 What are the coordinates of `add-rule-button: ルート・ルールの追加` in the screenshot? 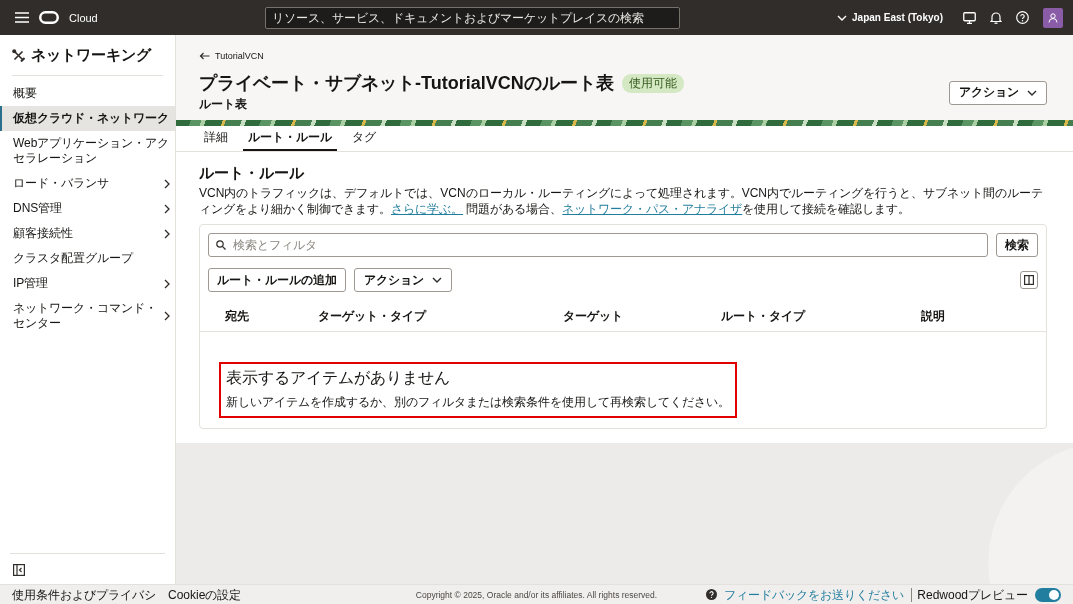 It's located at (277, 280).